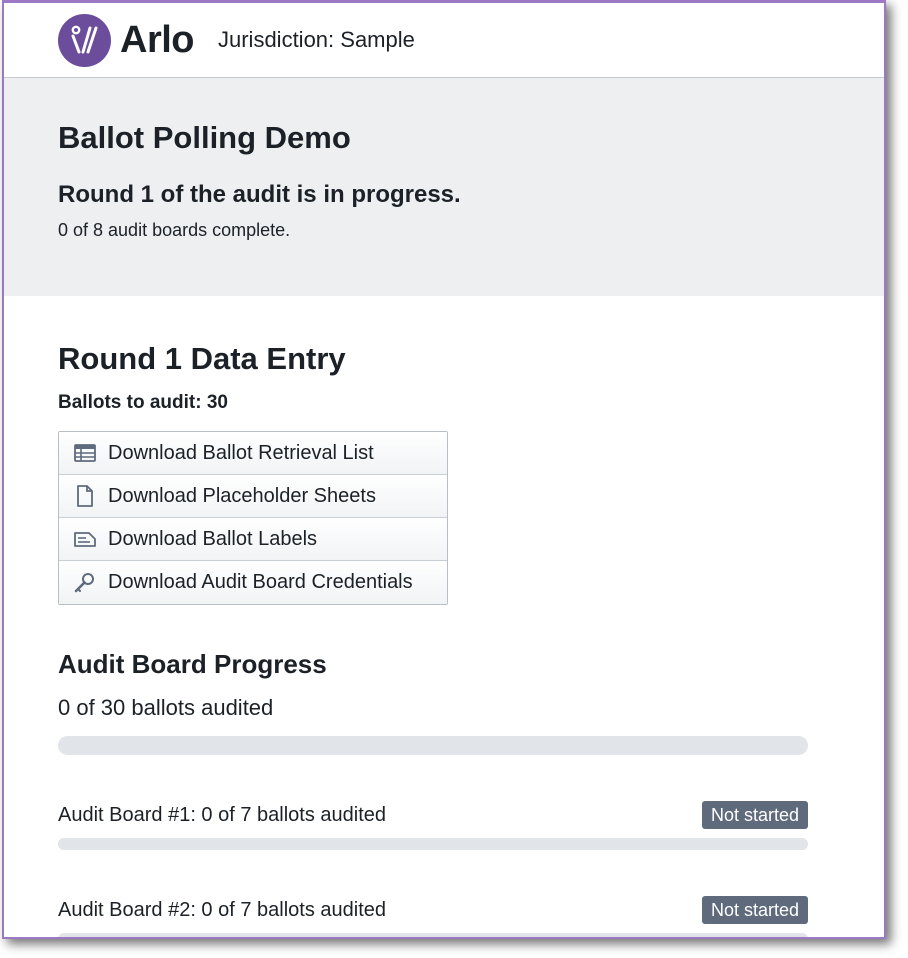 The height and width of the screenshot is (958, 908). Describe the element at coordinates (444, 40) in the screenshot. I see `top-navbar: Arlo Jurisdiction: Sample` at that location.